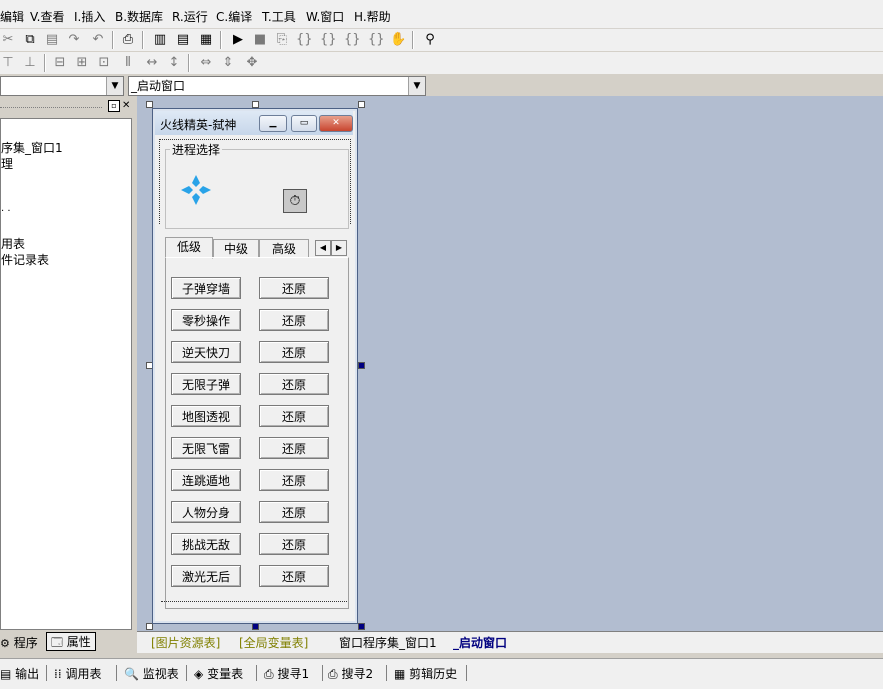 Image resolution: width=883 pixels, height=689 pixels. Describe the element at coordinates (206, 320) in the screenshot. I see `action-button: 零秒操作` at that location.